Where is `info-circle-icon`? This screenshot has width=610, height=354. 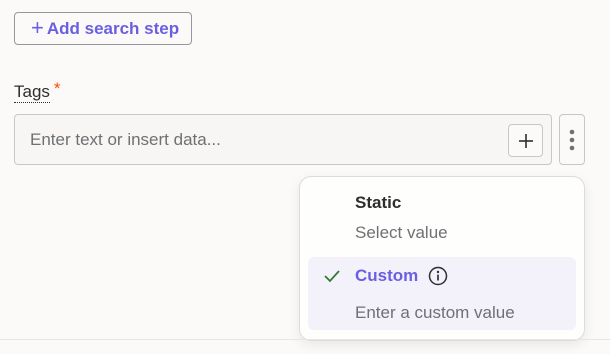
info-circle-icon is located at coordinates (438, 276).